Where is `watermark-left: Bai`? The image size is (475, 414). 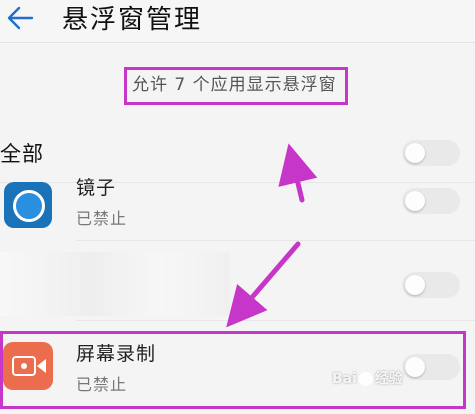 watermark-left: Bai is located at coordinates (344, 379).